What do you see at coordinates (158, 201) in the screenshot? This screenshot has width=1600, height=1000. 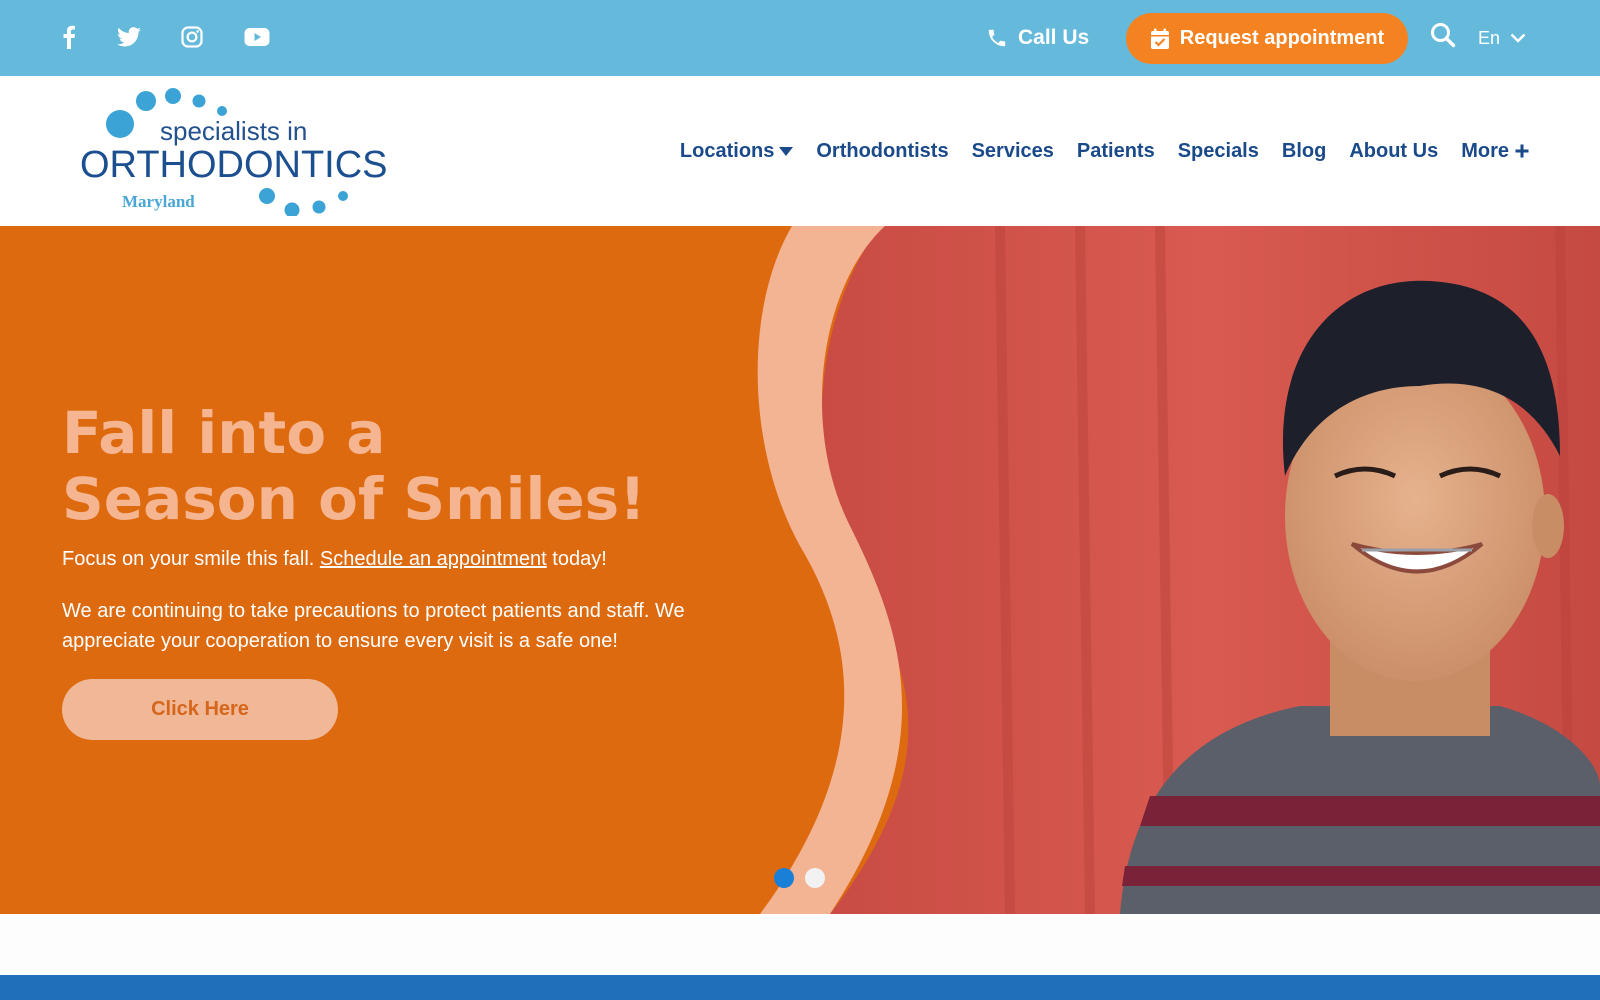 I see `logo-region: Maryland` at bounding box center [158, 201].